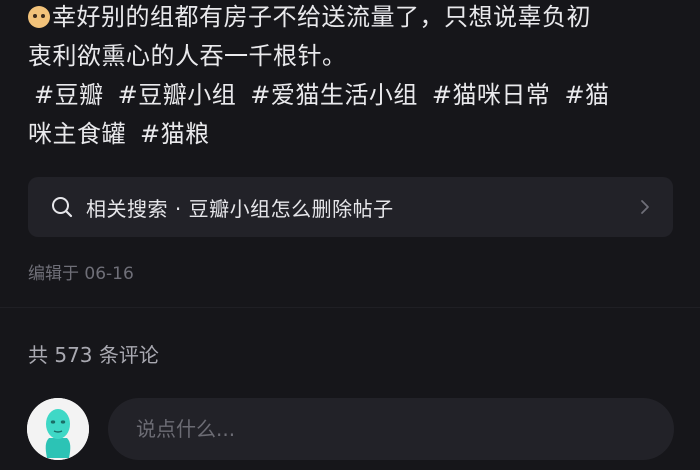 This screenshot has width=700, height=470. What do you see at coordinates (177, 95) in the screenshot?
I see `tag-douban-group: #豆瓣小组` at bounding box center [177, 95].